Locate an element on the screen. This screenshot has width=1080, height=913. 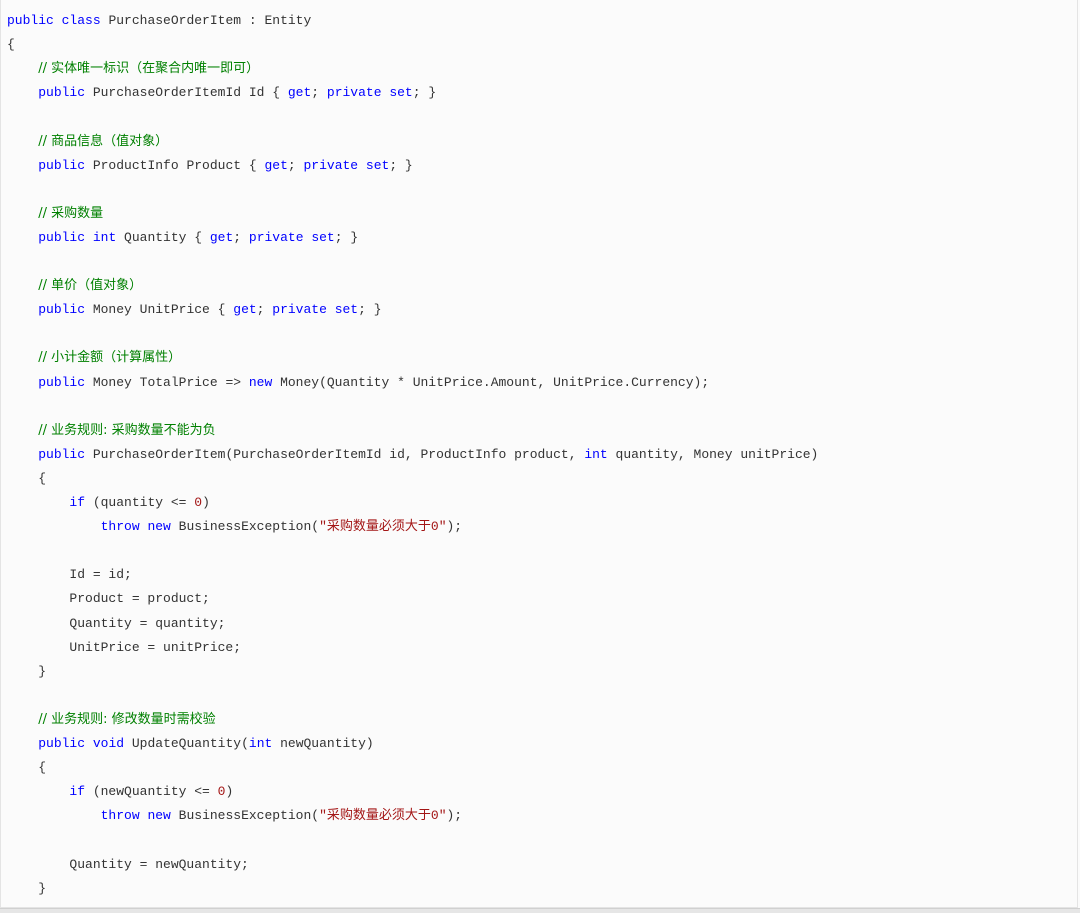
code-keyword: if is located at coordinates (77, 502).